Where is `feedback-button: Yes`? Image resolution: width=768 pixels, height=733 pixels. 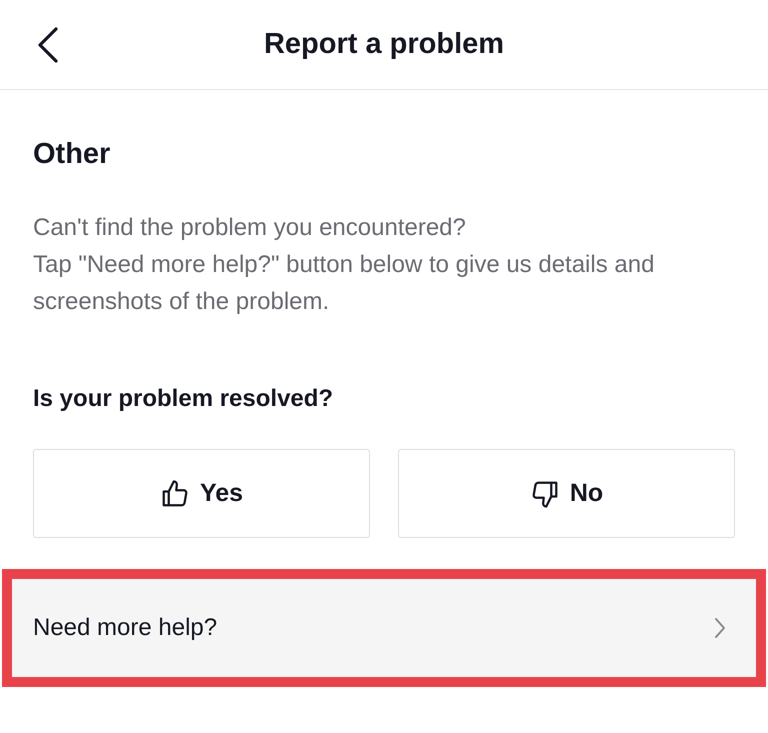
feedback-button: Yes is located at coordinates (201, 493).